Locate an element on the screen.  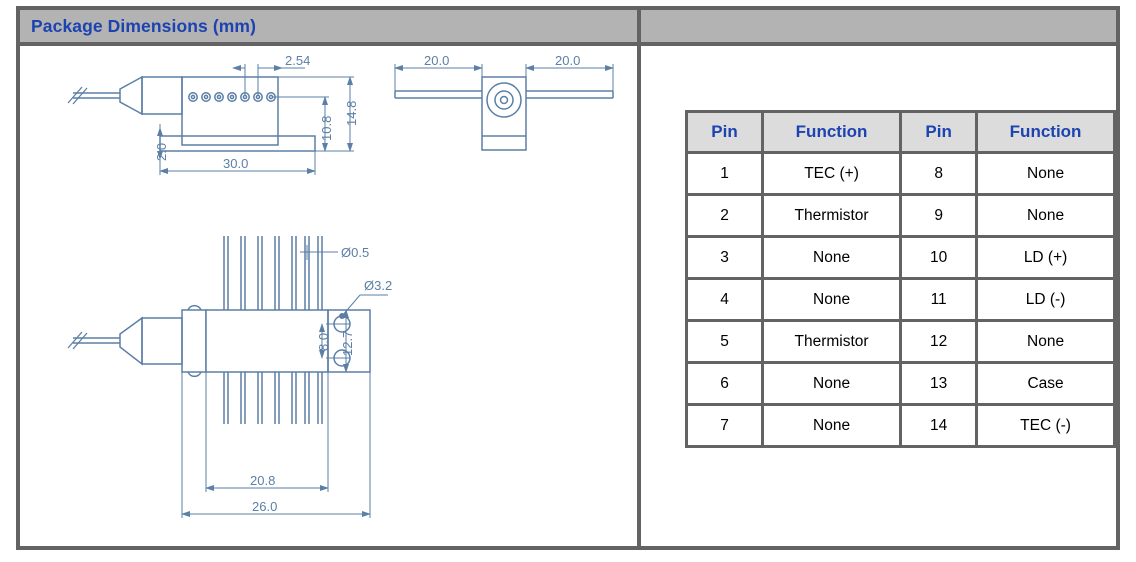
cell-pin: 10 is located at coordinates (939, 257).